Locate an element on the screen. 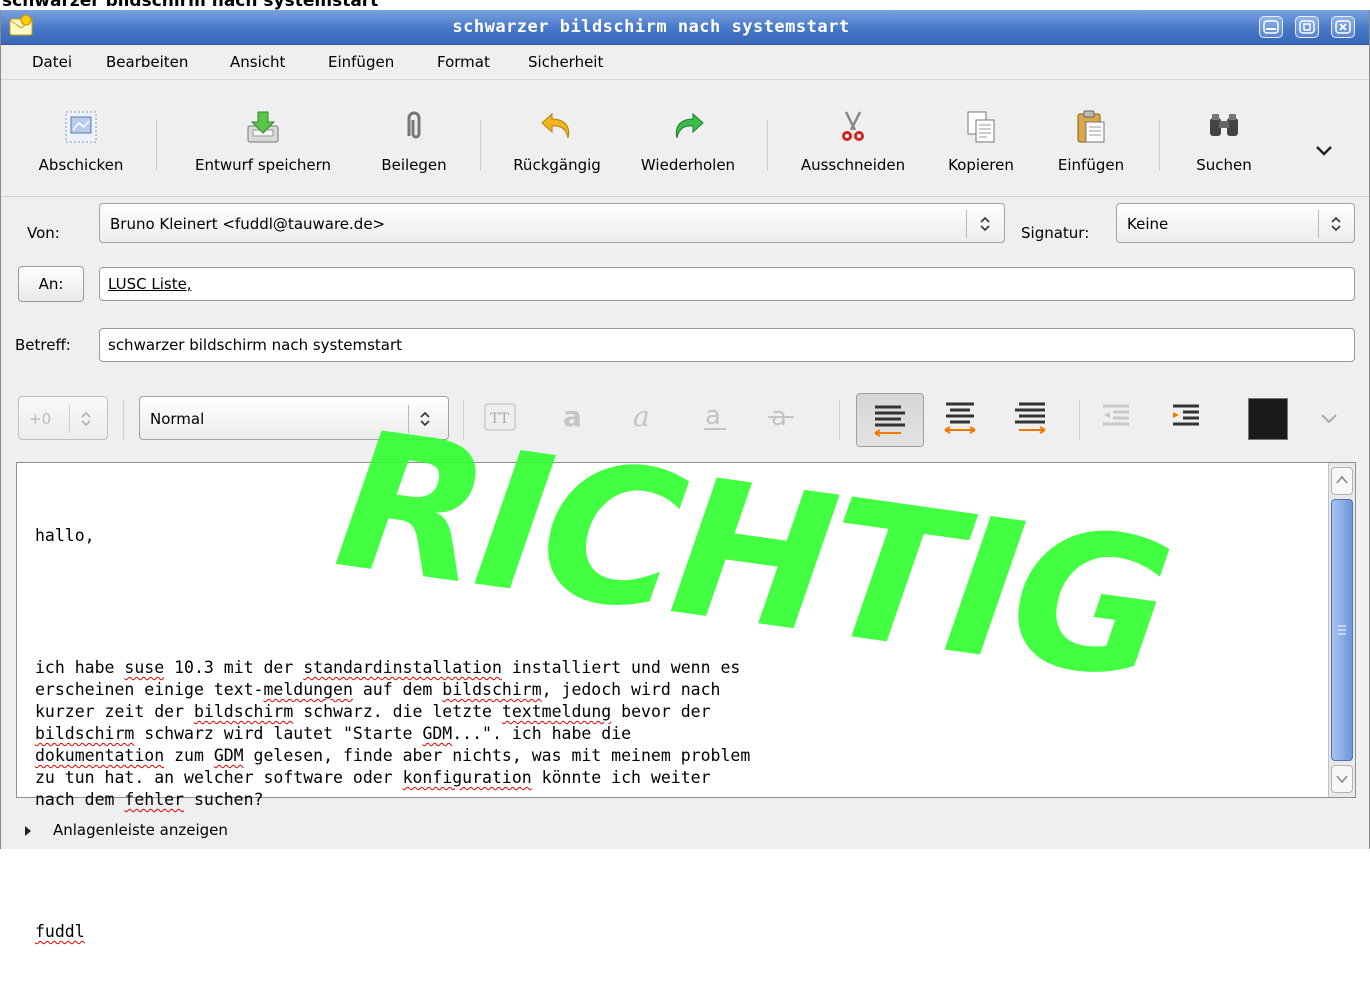  scrollbar-thumb is located at coordinates (1342, 630).